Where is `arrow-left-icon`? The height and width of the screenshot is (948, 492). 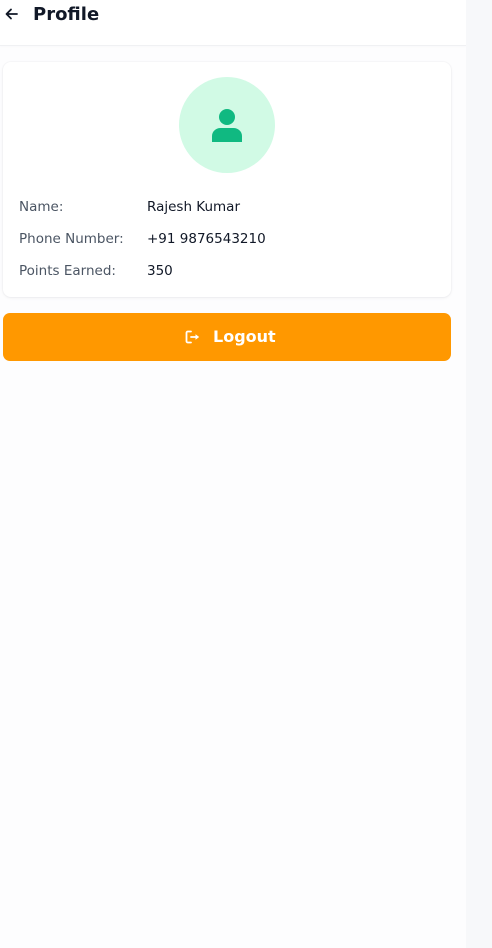
arrow-left-icon is located at coordinates (11, 14).